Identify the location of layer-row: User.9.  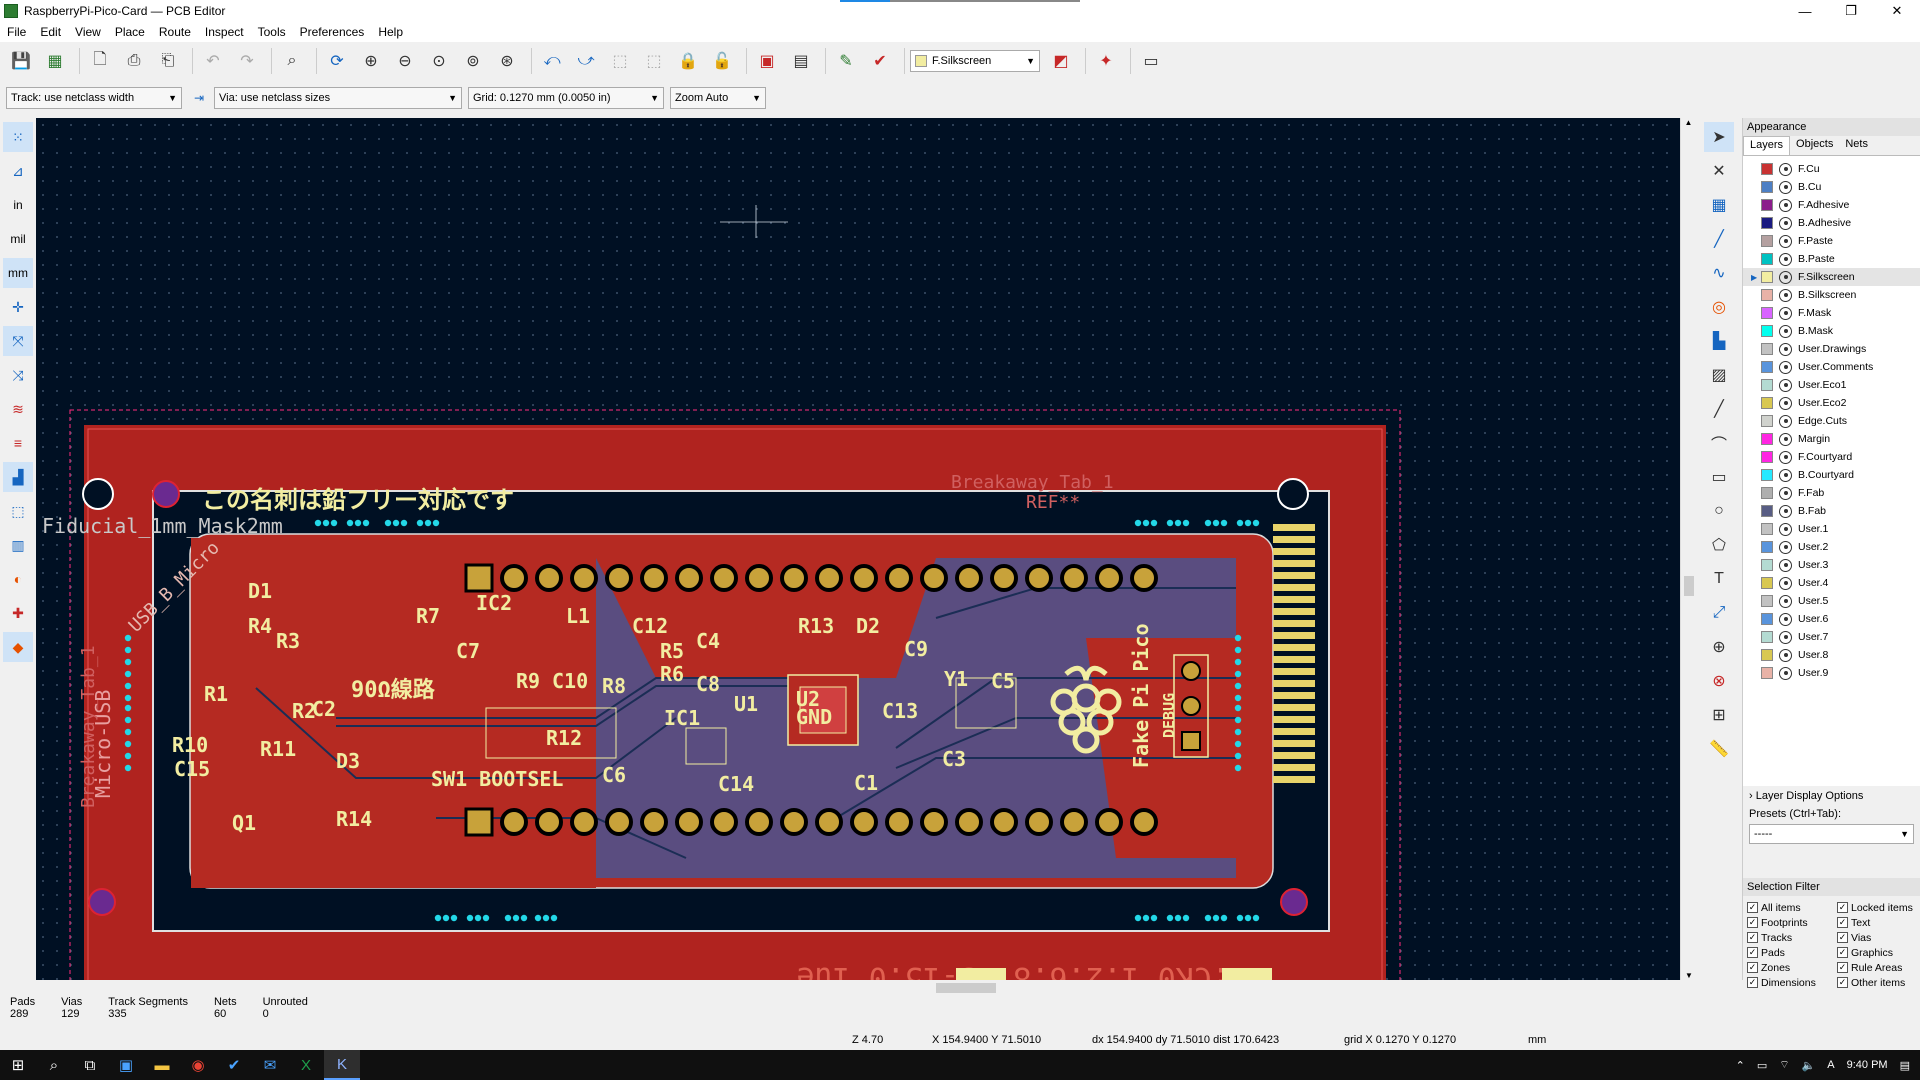
(1831, 673).